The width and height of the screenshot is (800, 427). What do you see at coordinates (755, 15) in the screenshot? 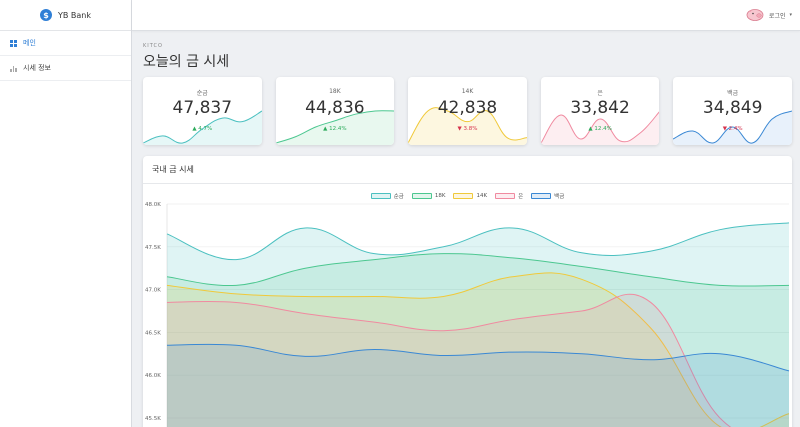
I see `pig-avatar-icon` at bounding box center [755, 15].